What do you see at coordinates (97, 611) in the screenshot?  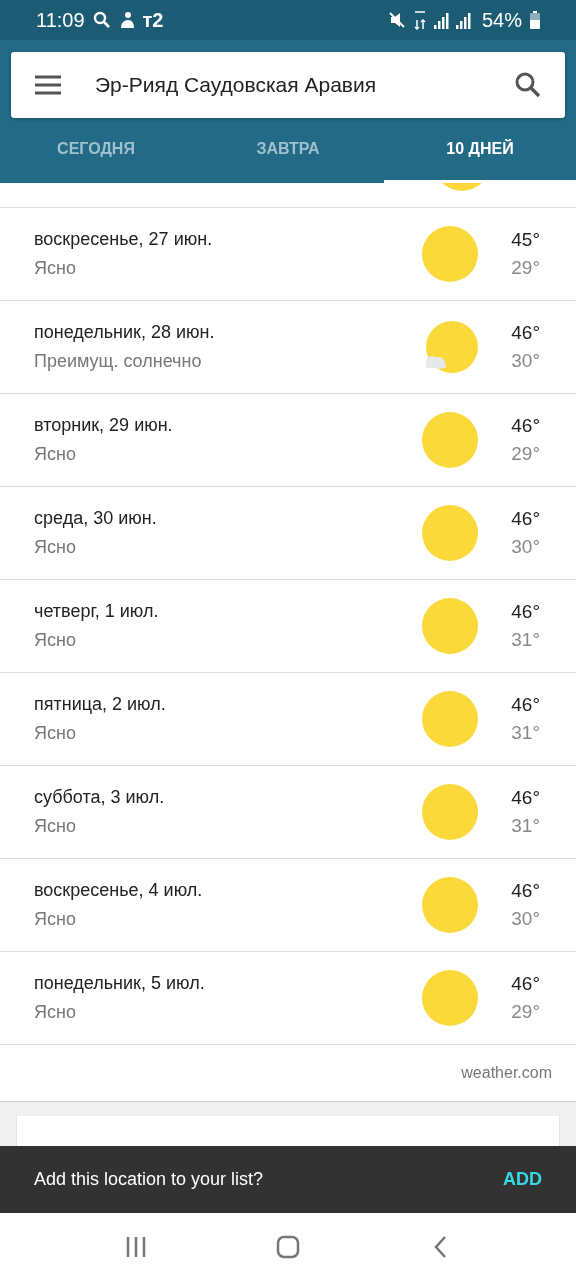 I see `day-date: четверг, 1 июл.` at bounding box center [97, 611].